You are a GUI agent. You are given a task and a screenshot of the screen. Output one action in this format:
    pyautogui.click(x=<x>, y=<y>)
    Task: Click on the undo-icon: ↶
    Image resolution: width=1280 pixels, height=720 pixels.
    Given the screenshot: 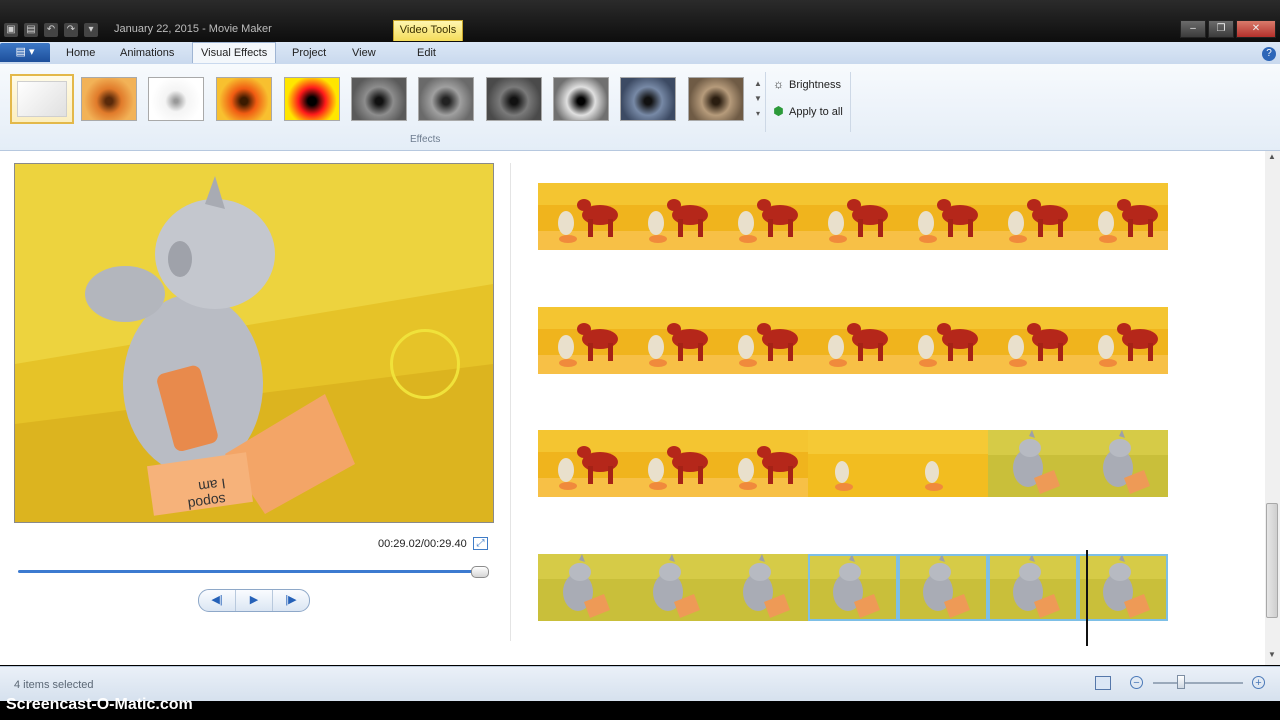 What is the action you would take?
    pyautogui.click(x=51, y=30)
    